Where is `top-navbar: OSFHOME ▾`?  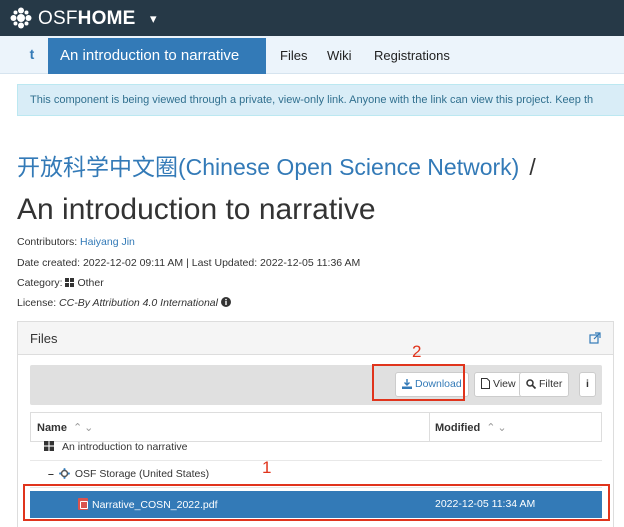 top-navbar: OSFHOME ▾ is located at coordinates (312, 18).